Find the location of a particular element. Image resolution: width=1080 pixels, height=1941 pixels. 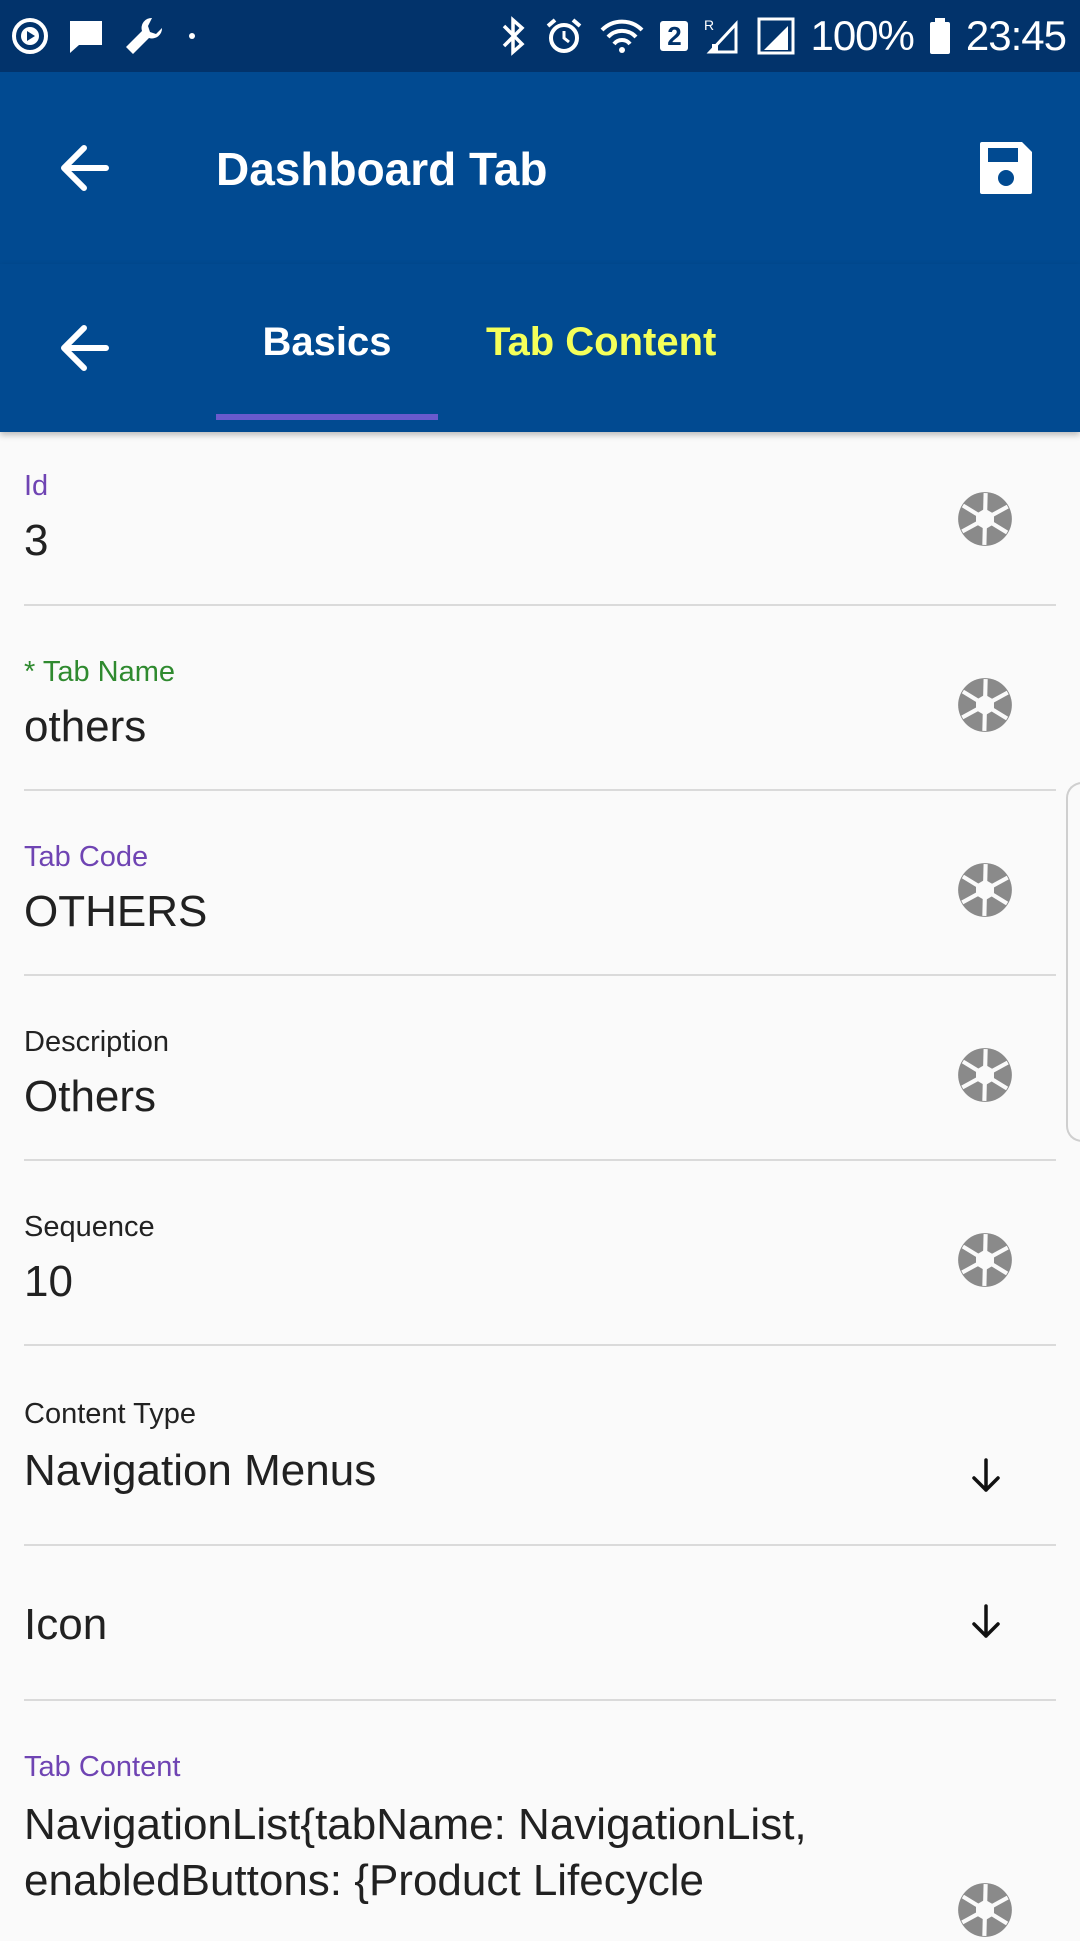

field-value: Others is located at coordinates (90, 1096).